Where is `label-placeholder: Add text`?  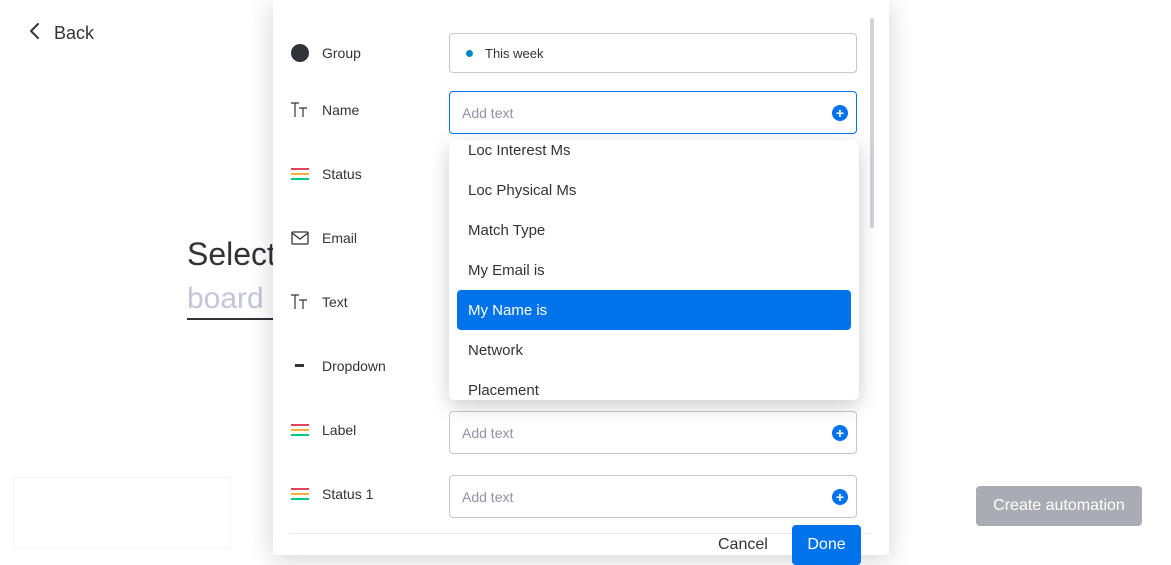
label-placeholder: Add text is located at coordinates (488, 432).